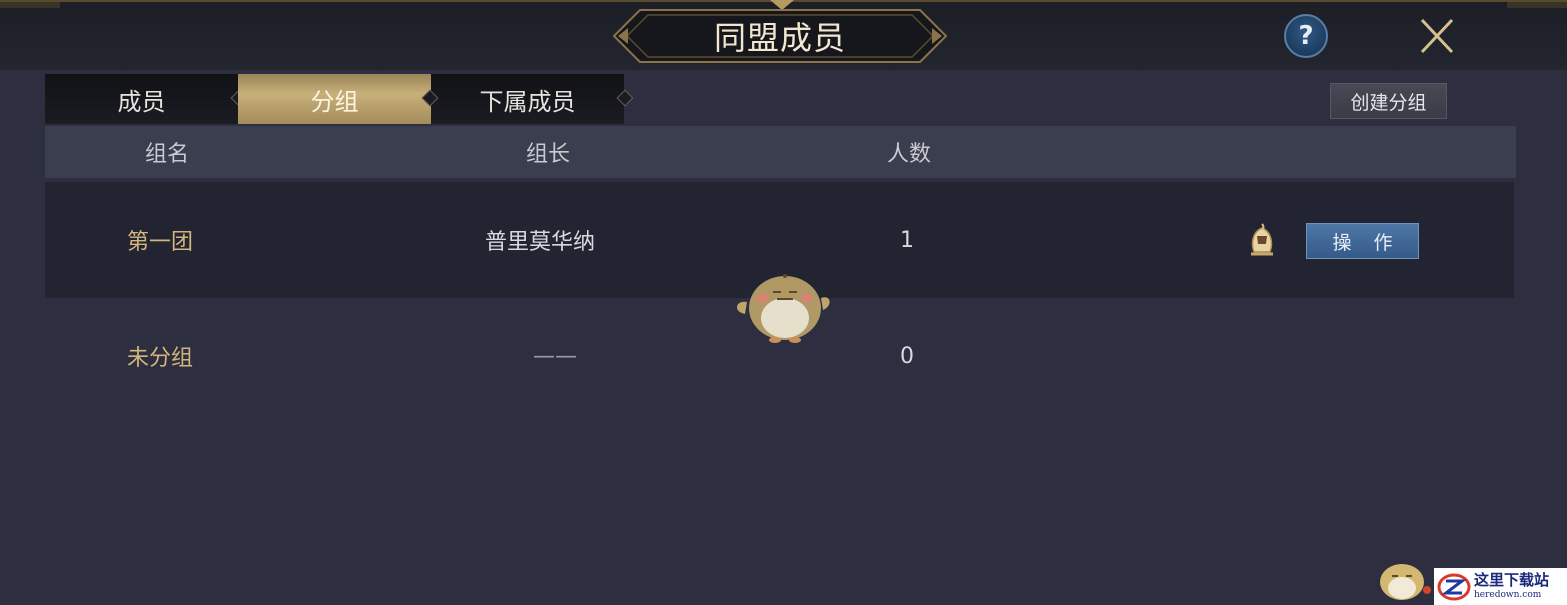 The image size is (1567, 605). What do you see at coordinates (1512, 580) in the screenshot?
I see `site-name-cn: 这里下载站` at bounding box center [1512, 580].